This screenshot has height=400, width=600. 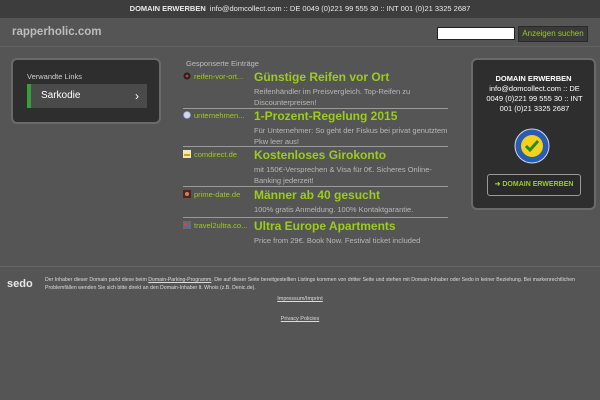 What do you see at coordinates (57, 32) in the screenshot?
I see `site-name: rapperholic.com` at bounding box center [57, 32].